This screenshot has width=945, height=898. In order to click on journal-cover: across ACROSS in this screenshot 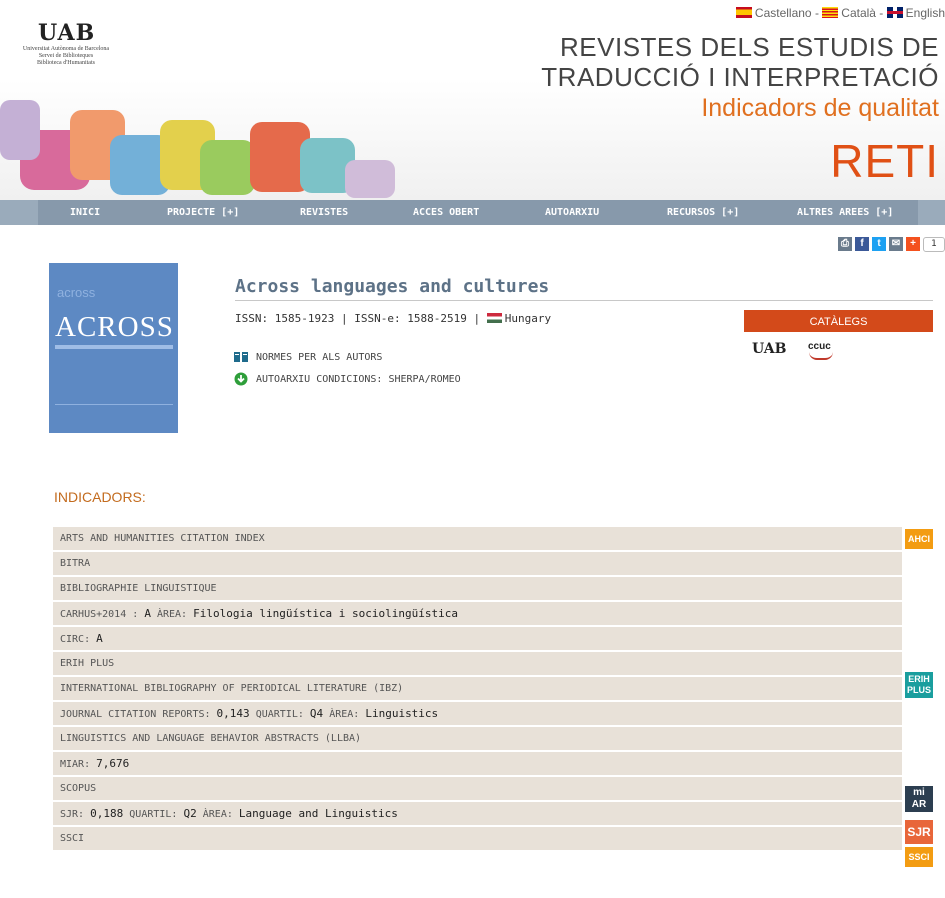, I will do `click(113, 348)`.